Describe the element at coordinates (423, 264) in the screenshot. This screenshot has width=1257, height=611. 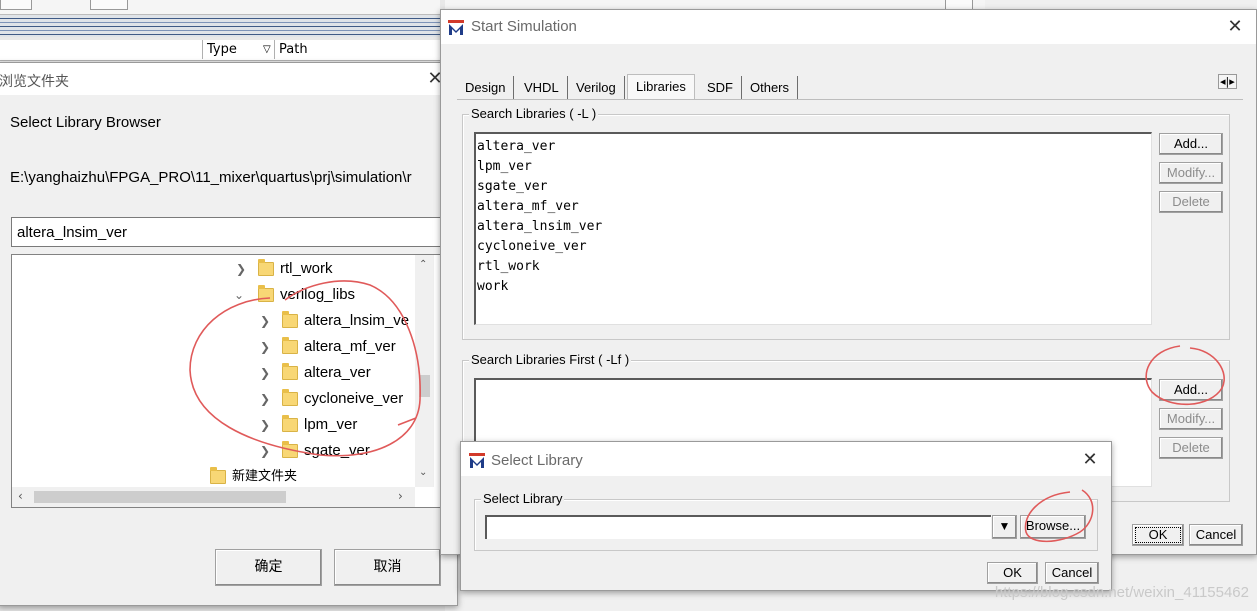
I see `scroll-up-icon: ⌃` at that location.